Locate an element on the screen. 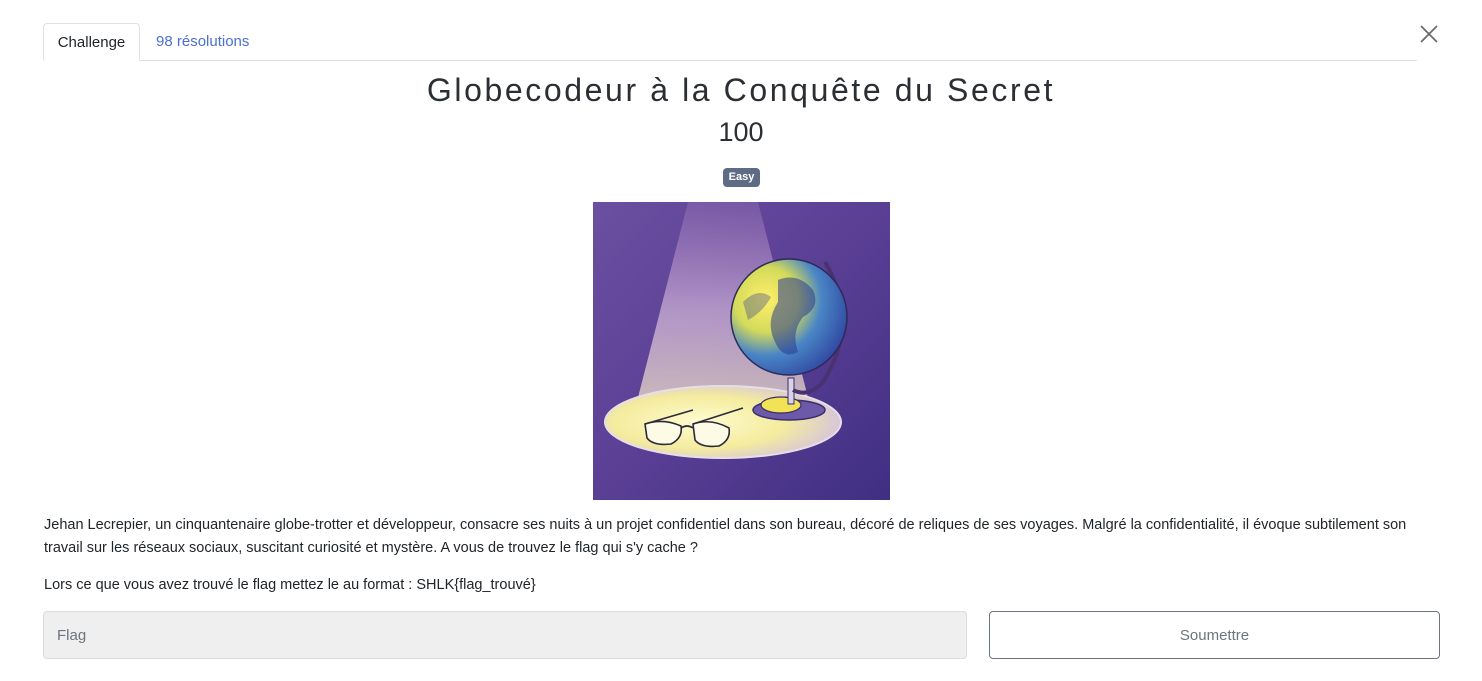 Image resolution: width=1482 pixels, height=681 pixels. close-icon is located at coordinates (1429, 34).